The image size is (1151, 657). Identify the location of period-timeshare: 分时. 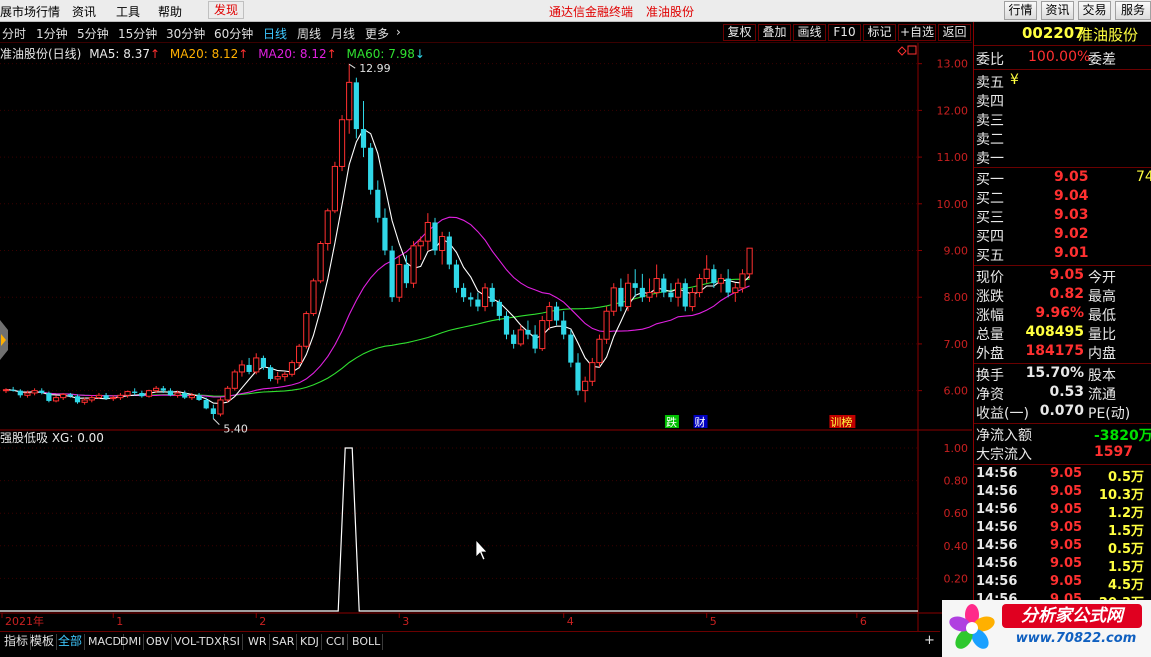
(14, 33).